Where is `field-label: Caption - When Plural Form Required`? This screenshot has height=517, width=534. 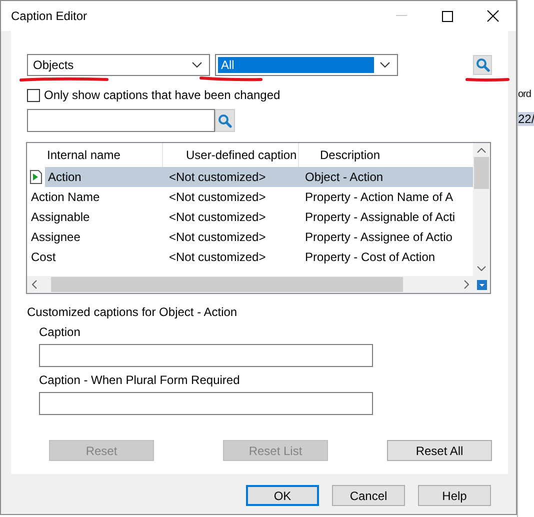
field-label: Caption - When Plural Form Required is located at coordinates (140, 380).